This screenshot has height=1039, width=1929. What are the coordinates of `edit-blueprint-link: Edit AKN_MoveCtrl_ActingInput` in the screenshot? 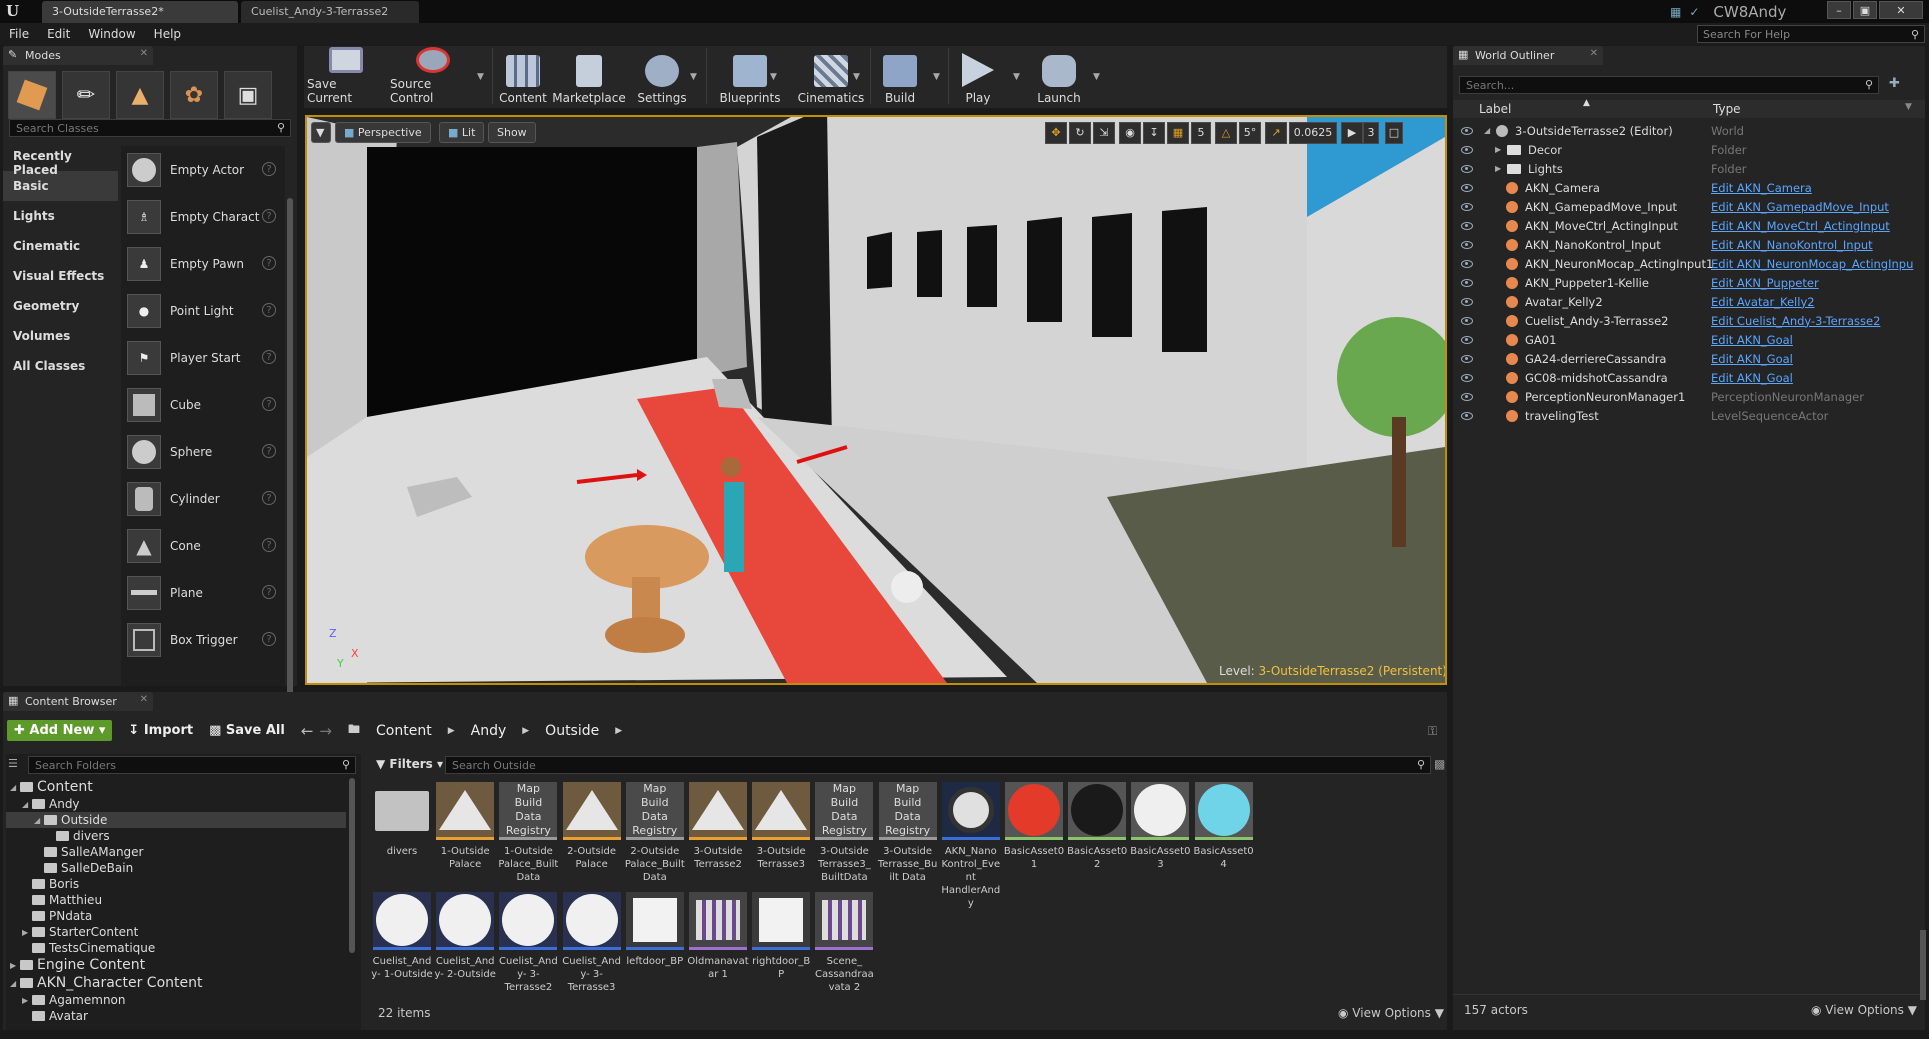 It's located at (1800, 226).